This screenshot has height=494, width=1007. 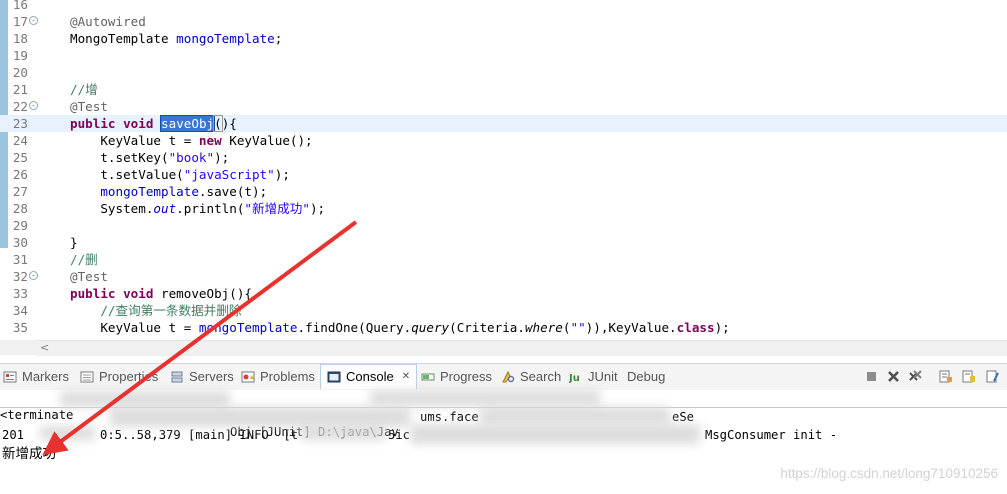 I want to click on tab-progress: Progress, so click(x=456, y=377).